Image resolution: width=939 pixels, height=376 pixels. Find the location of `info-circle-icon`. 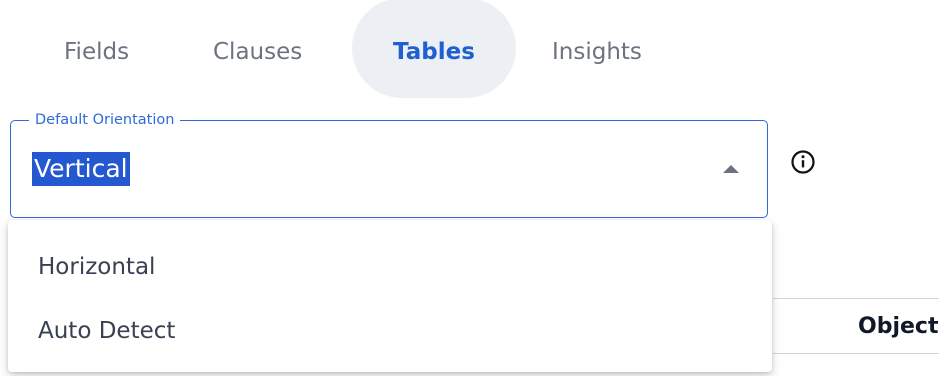

info-circle-icon is located at coordinates (803, 162).